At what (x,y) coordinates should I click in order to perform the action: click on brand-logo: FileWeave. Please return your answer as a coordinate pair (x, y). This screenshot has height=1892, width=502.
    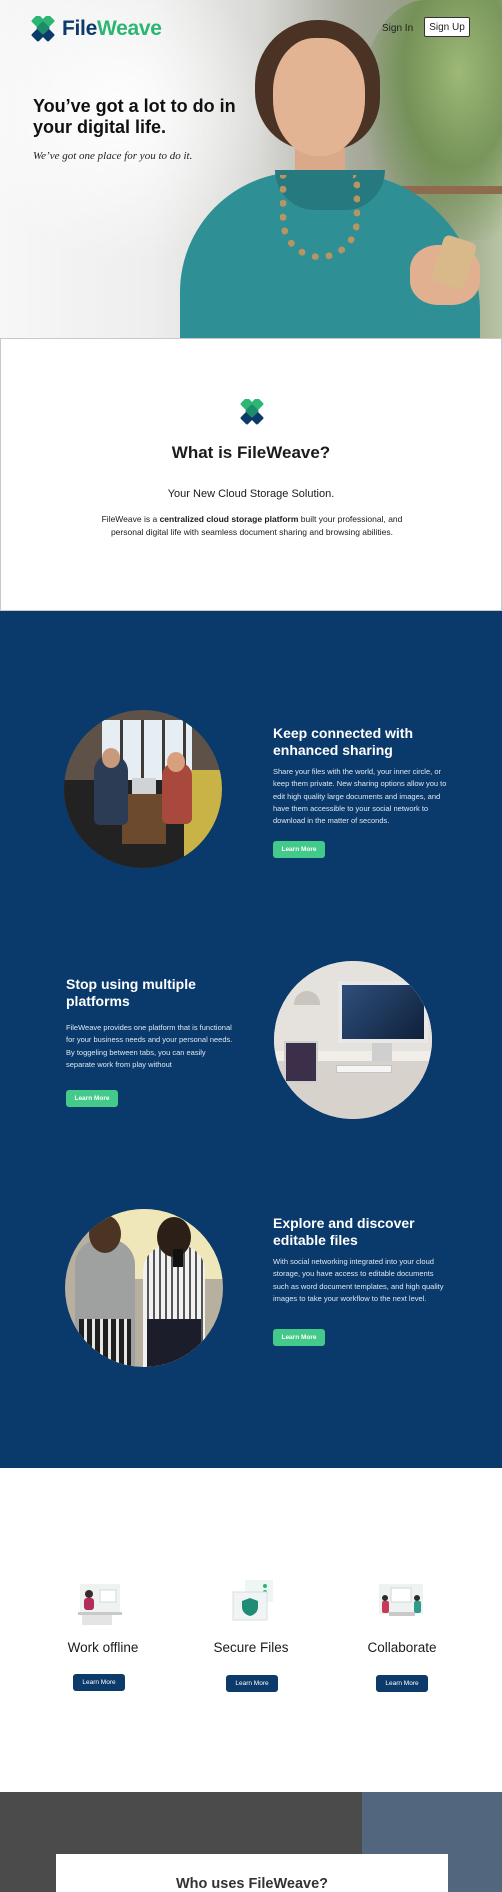
    Looking at the image, I should click on (96, 29).